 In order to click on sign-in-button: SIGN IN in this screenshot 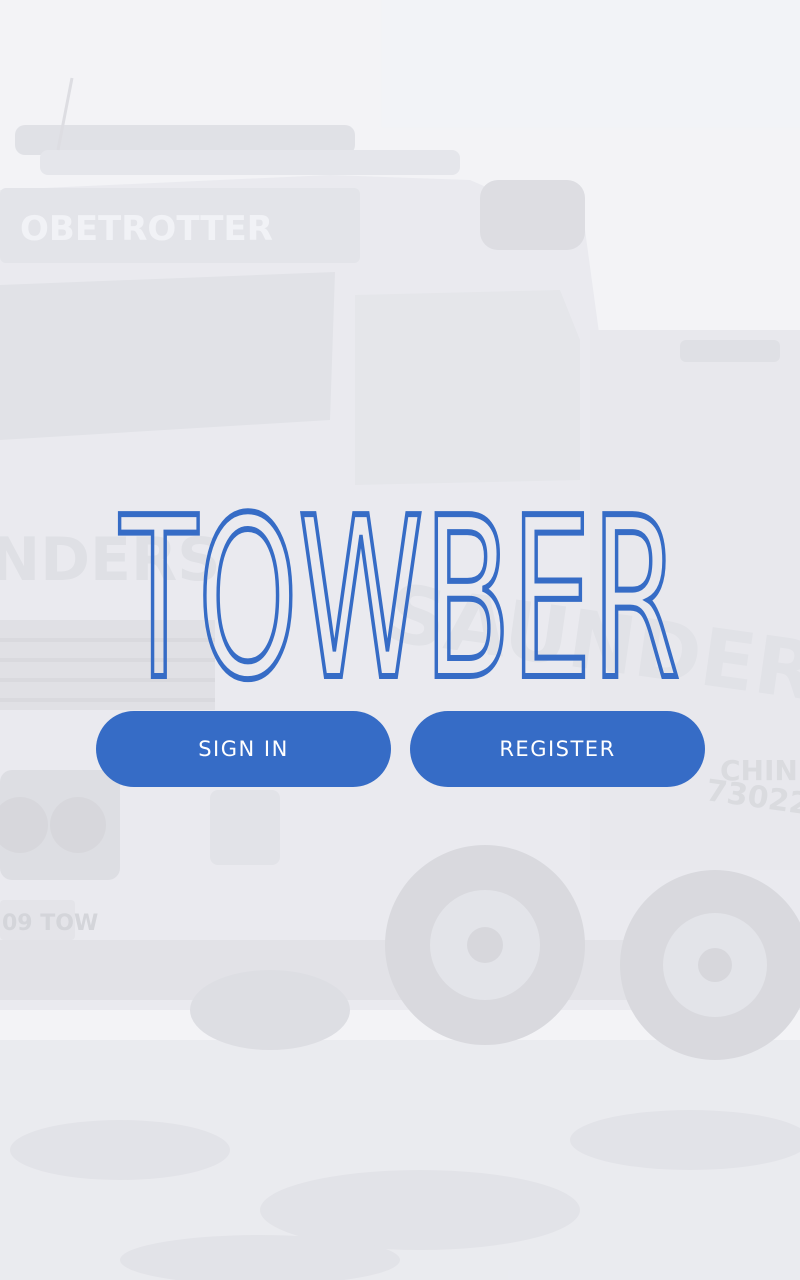, I will do `click(243, 749)`.